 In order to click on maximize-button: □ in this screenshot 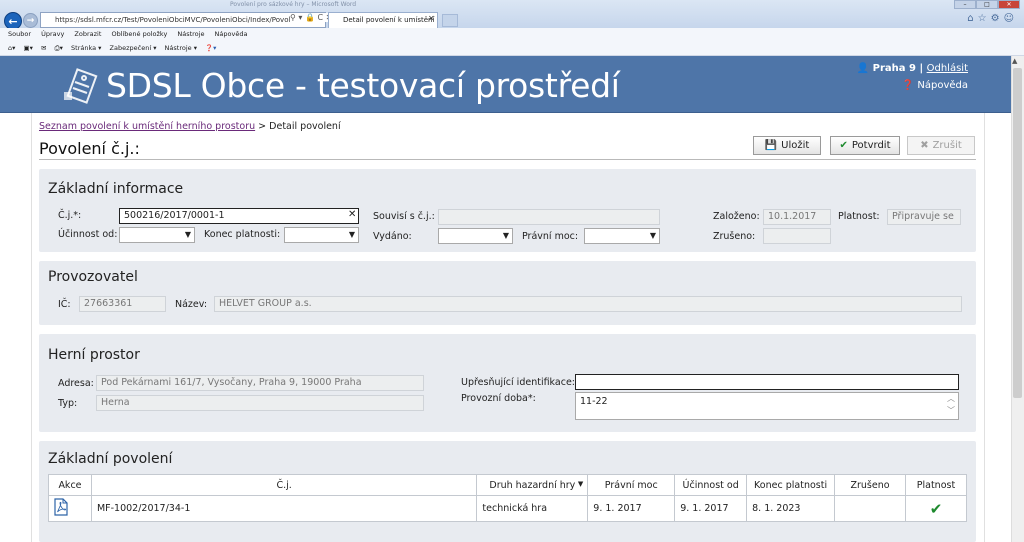, I will do `click(987, 4)`.